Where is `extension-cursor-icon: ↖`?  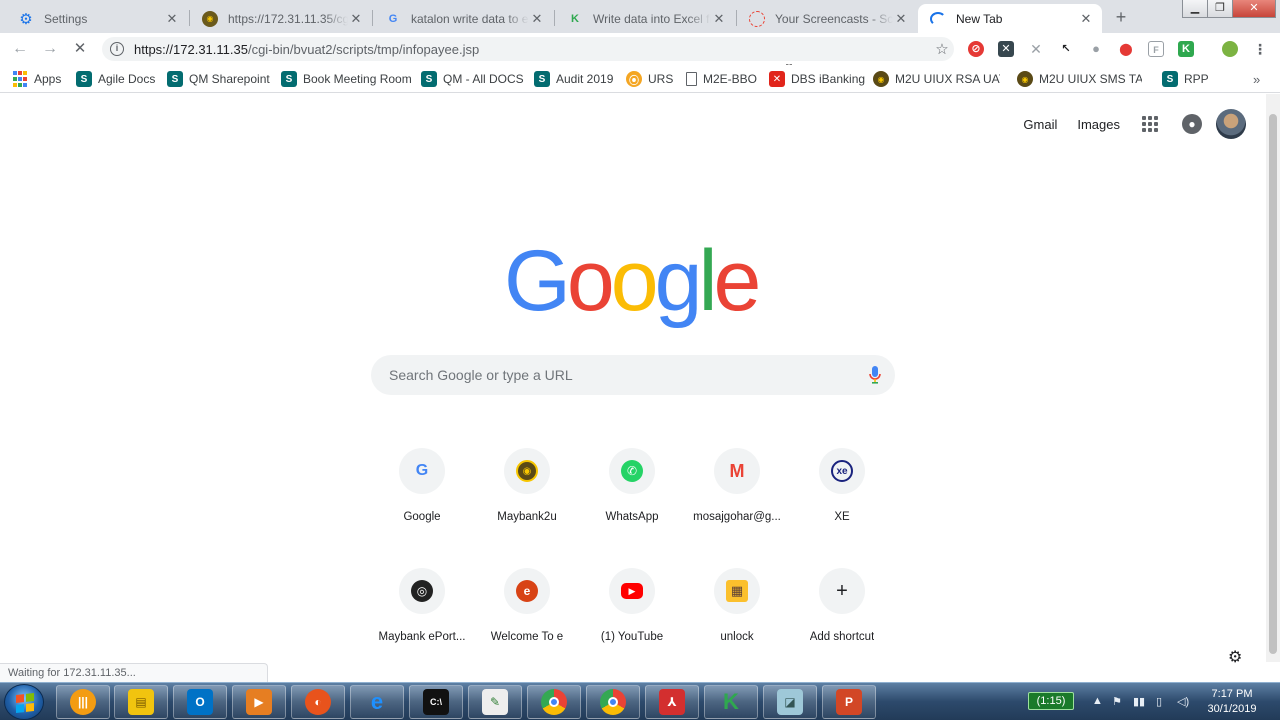
extension-cursor-icon: ↖ is located at coordinates (1066, 49).